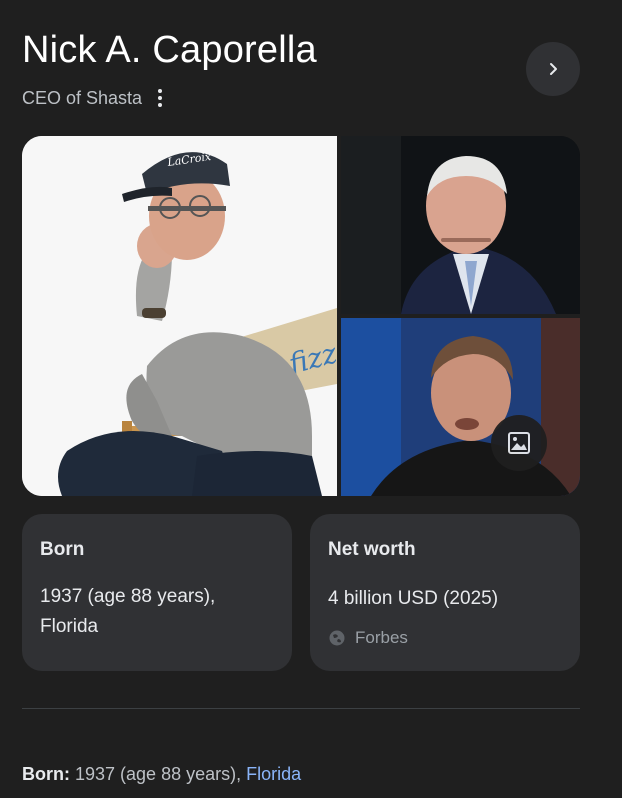 This screenshot has height=798, width=622. What do you see at coordinates (46, 774) in the screenshot?
I see `born-fact-label: Born:` at bounding box center [46, 774].